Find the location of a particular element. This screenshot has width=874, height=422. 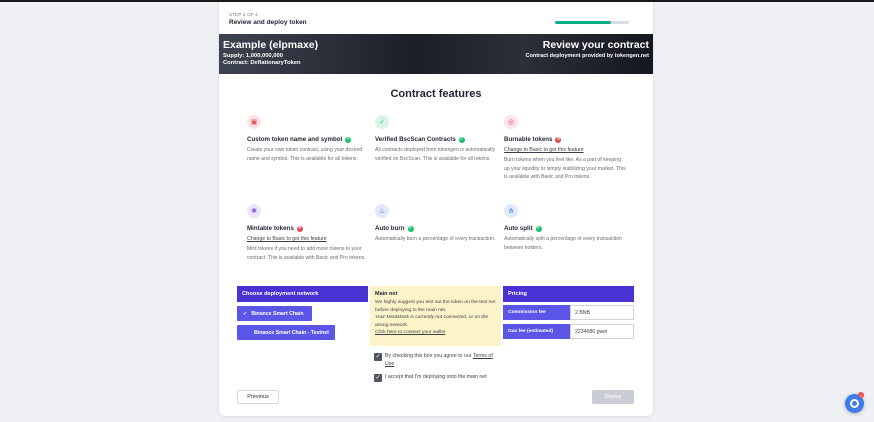

step-progress-bar is located at coordinates (592, 22).